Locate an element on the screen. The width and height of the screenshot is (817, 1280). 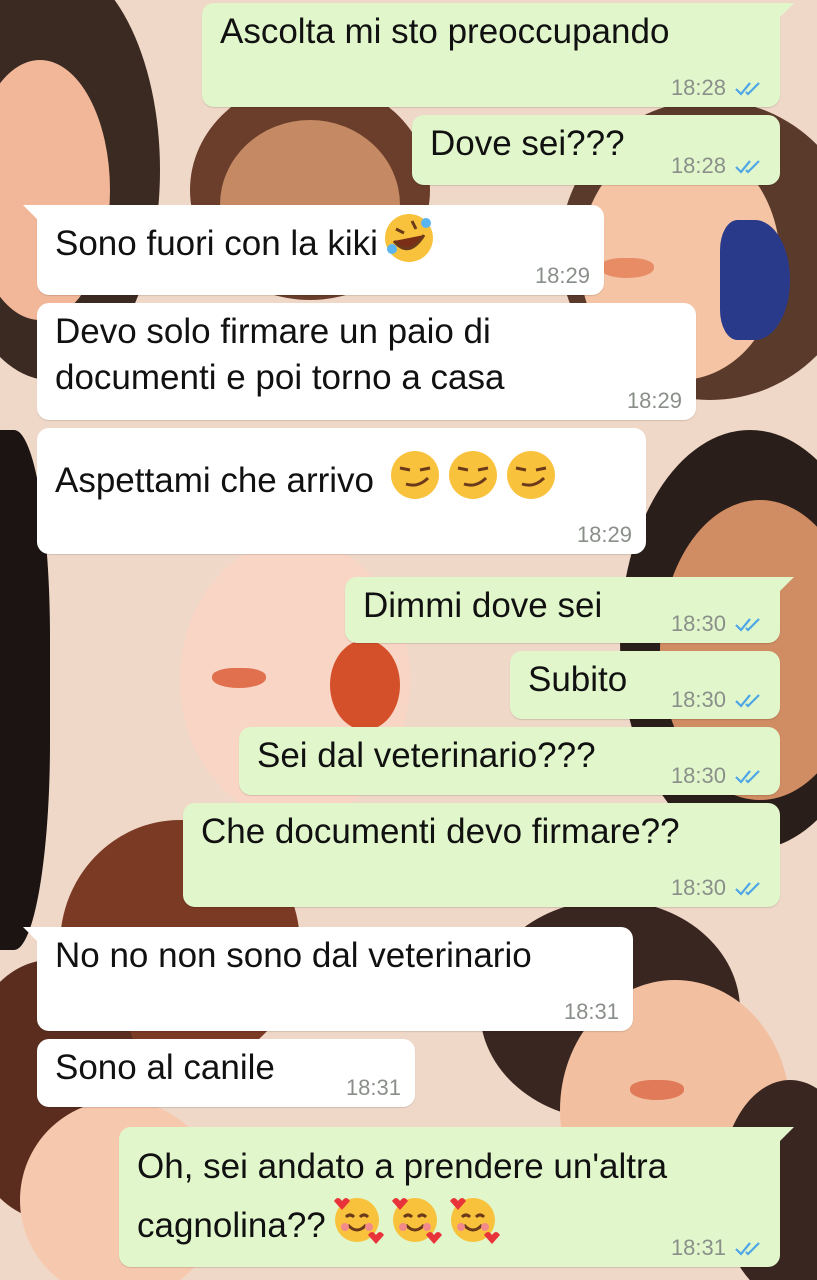
outgoing-message: Sei dal veterinario??? 18:30 is located at coordinates (509, 761).